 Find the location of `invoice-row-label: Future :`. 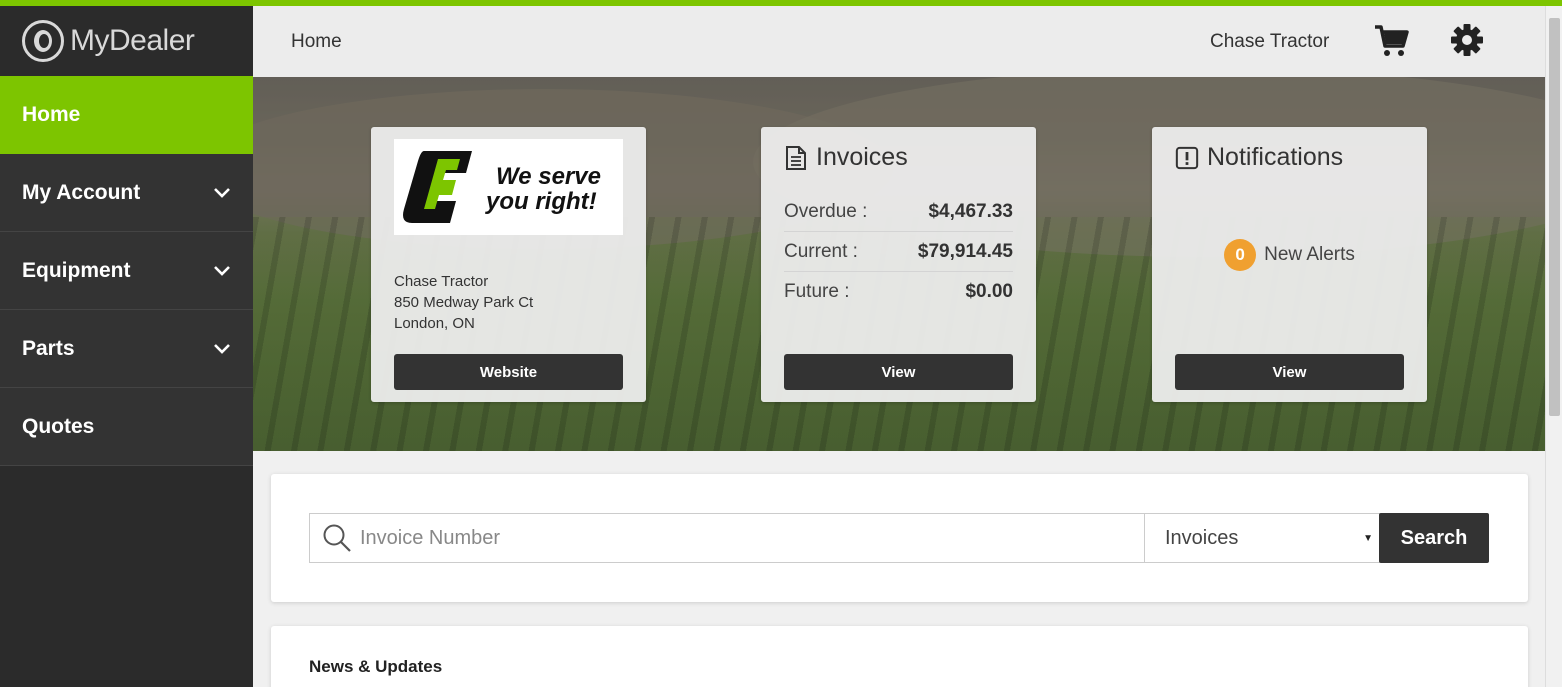

invoice-row-label: Future : is located at coordinates (817, 291).